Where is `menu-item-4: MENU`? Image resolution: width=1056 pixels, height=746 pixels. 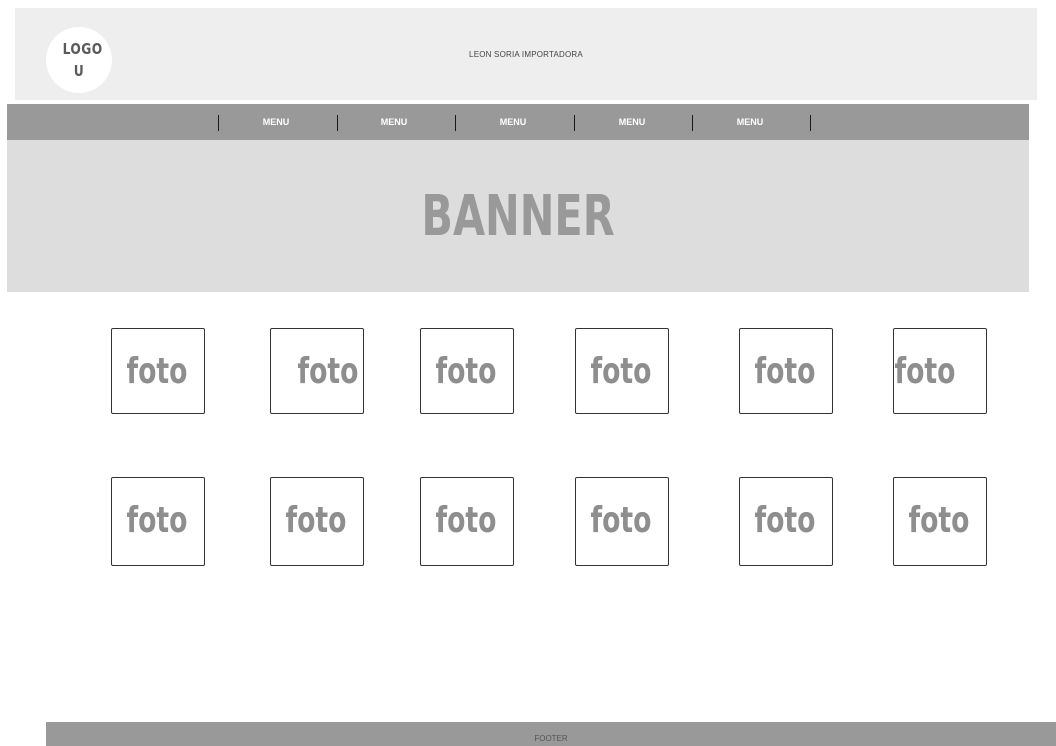 menu-item-4: MENU is located at coordinates (632, 122).